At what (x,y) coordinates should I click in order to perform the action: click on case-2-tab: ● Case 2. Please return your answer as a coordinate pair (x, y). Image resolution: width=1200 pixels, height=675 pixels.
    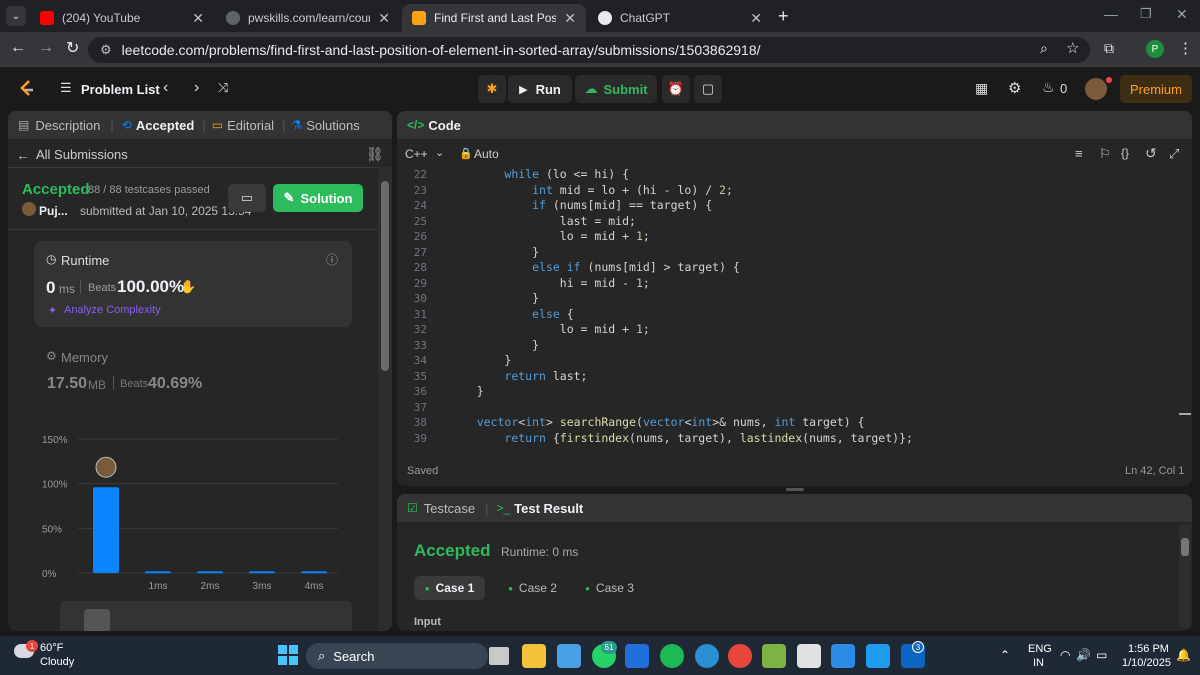
    Looking at the image, I should click on (532, 588).